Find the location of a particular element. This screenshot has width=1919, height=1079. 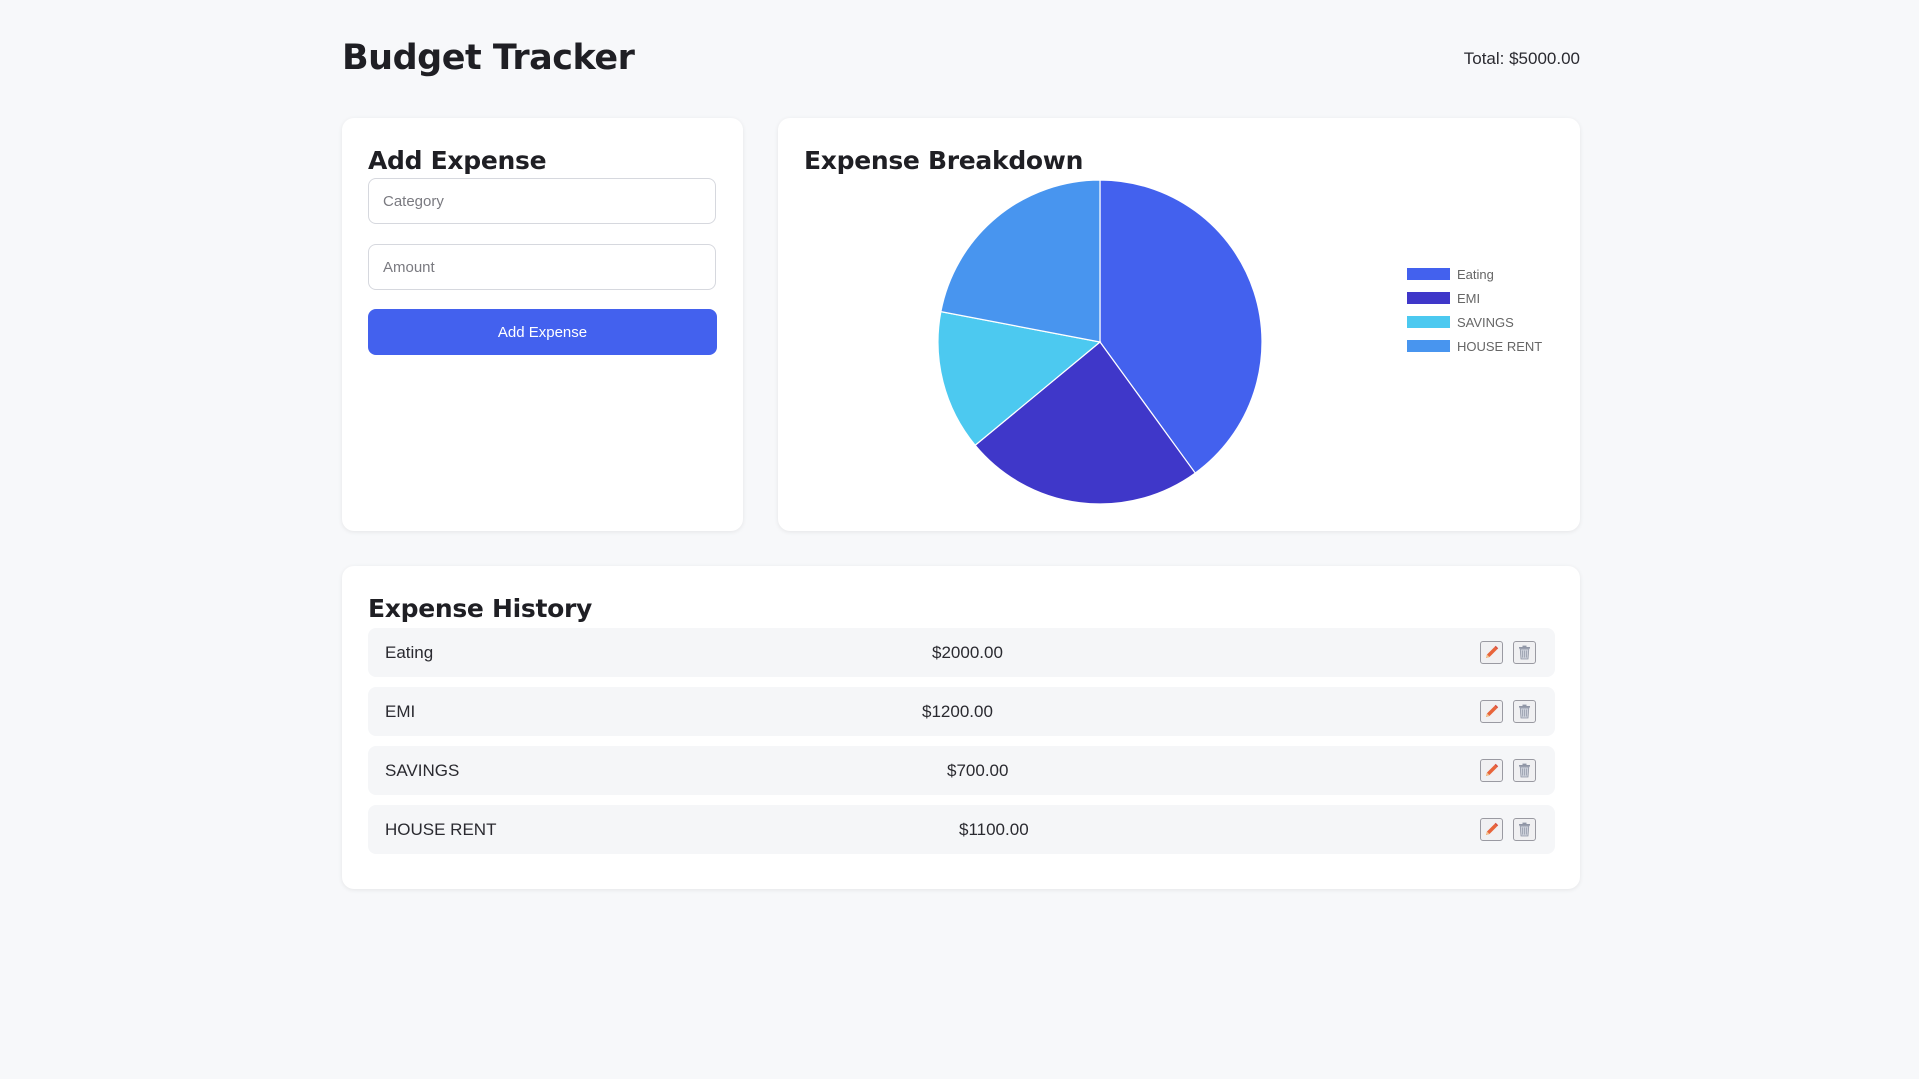

expense-category: HOUSE RENT is located at coordinates (441, 829).